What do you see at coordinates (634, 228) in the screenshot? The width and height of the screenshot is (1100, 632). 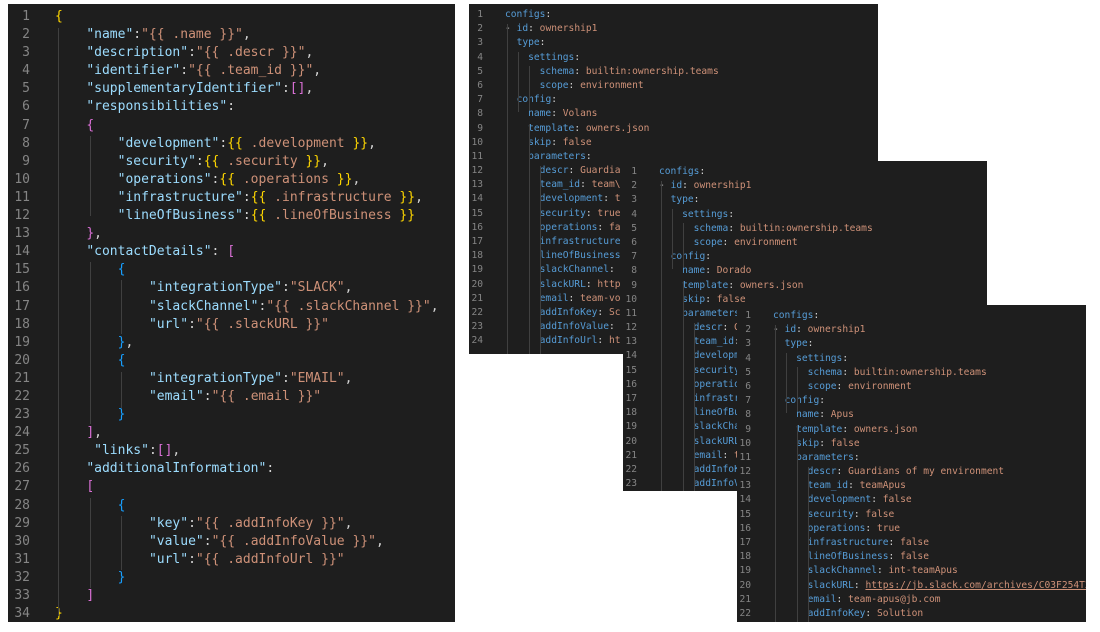 I see `line-number: 5` at bounding box center [634, 228].